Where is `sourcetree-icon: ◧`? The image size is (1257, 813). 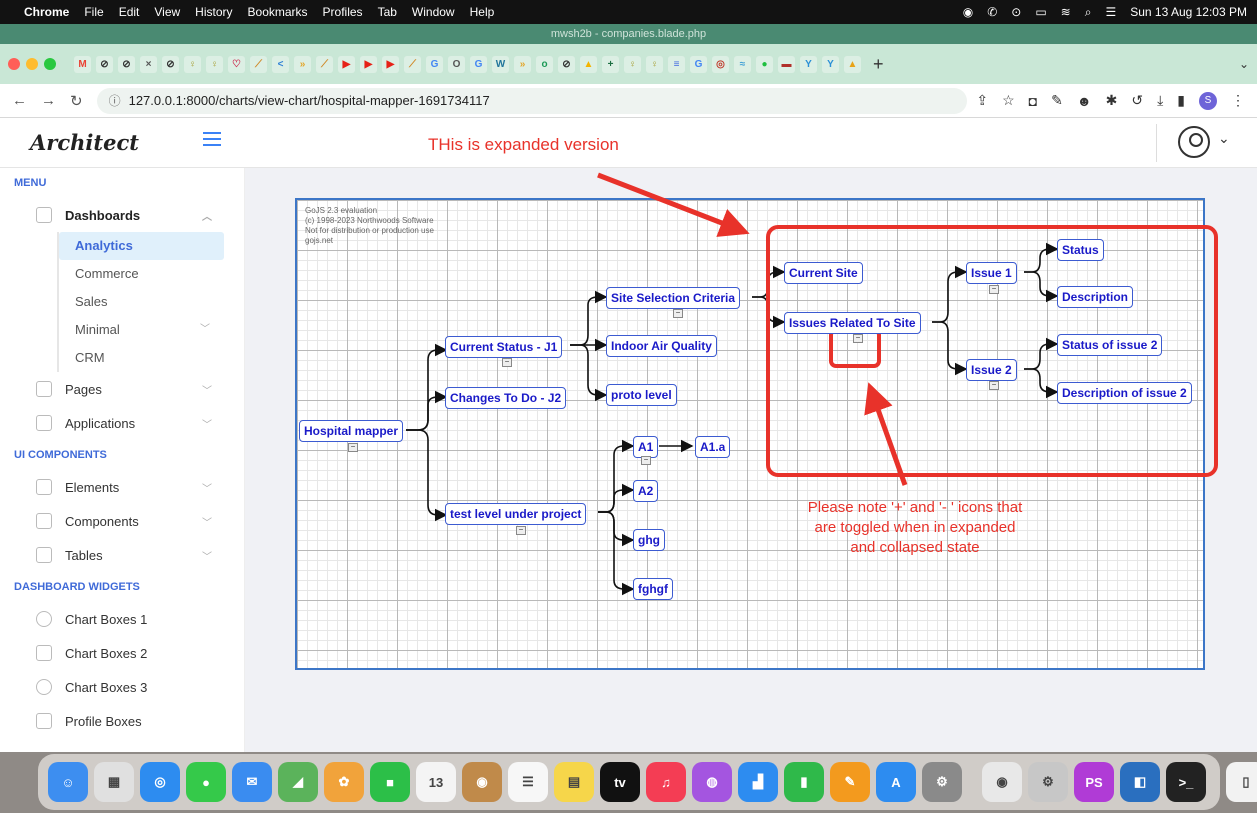
sourcetree-icon: ◧ is located at coordinates (1140, 782).